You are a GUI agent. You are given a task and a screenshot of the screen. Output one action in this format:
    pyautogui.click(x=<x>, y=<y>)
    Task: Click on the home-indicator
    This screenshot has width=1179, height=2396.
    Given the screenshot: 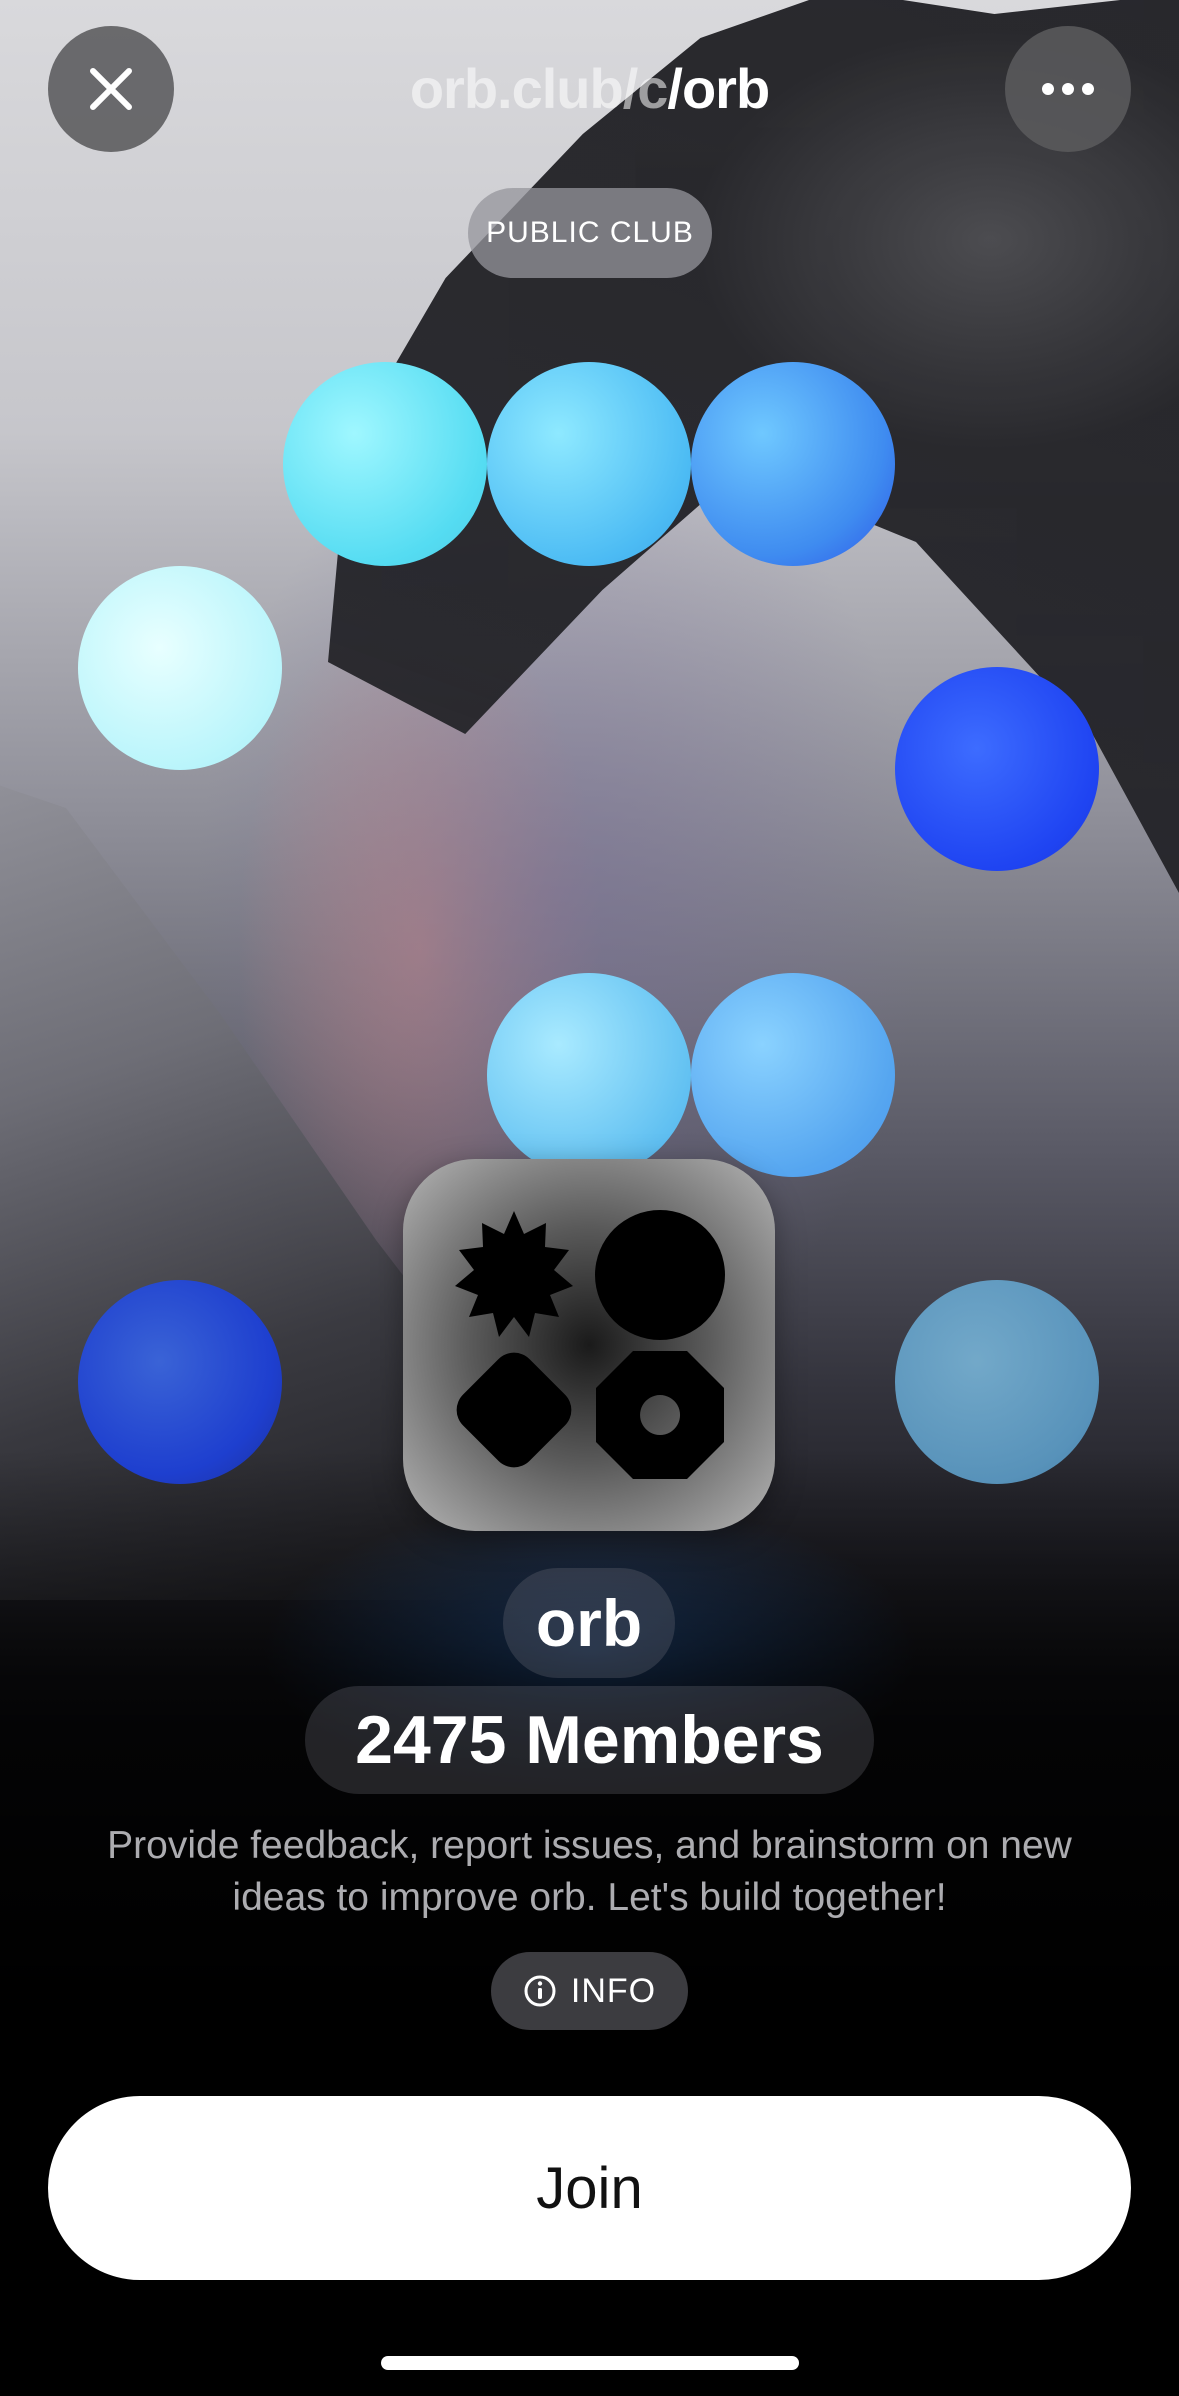 What is the action you would take?
    pyautogui.click(x=590, y=2363)
    